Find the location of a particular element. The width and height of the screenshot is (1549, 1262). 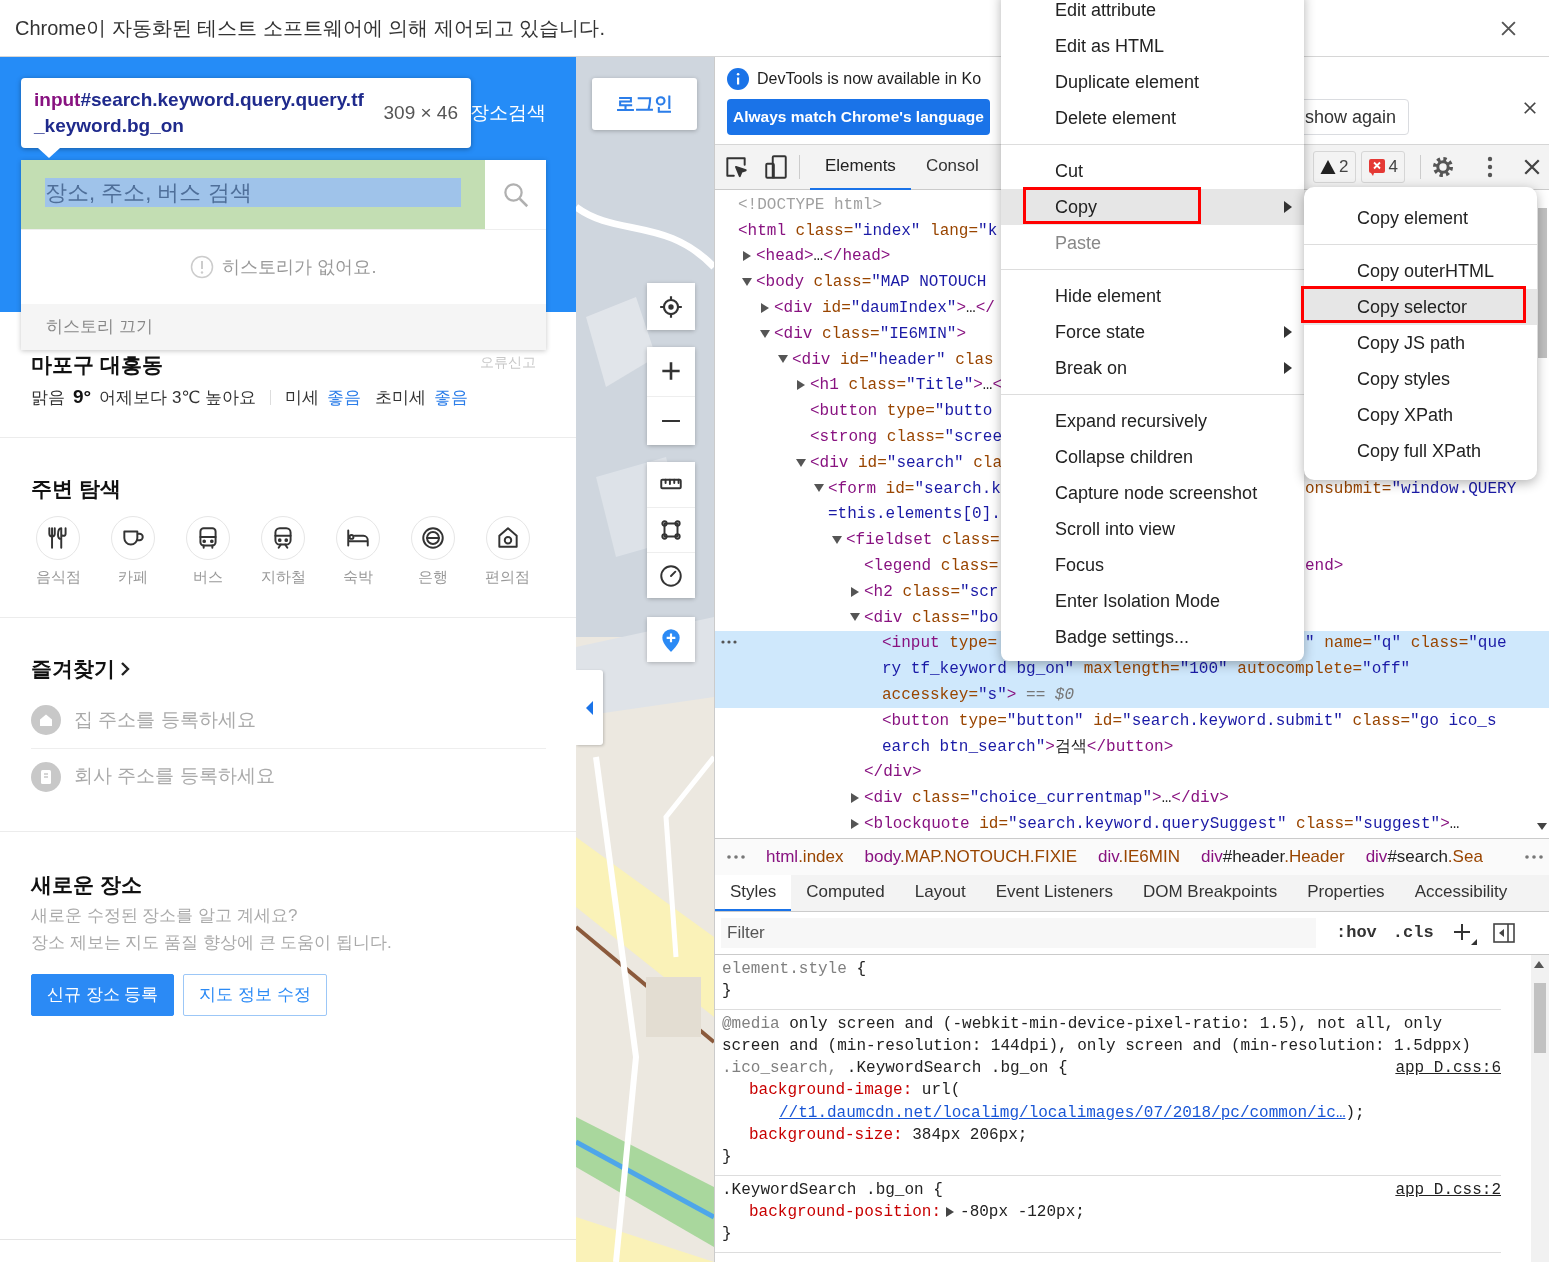

menu-item: Copy outerHTML is located at coordinates (1420, 271).